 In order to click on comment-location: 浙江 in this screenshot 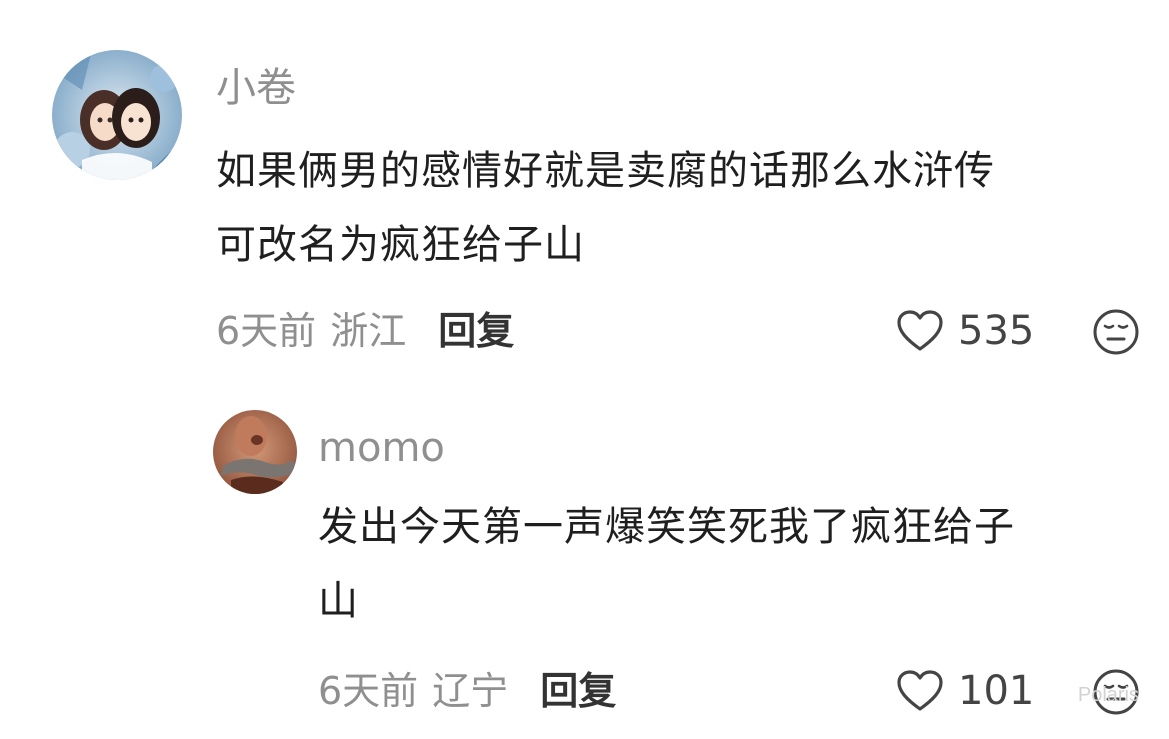, I will do `click(368, 331)`.